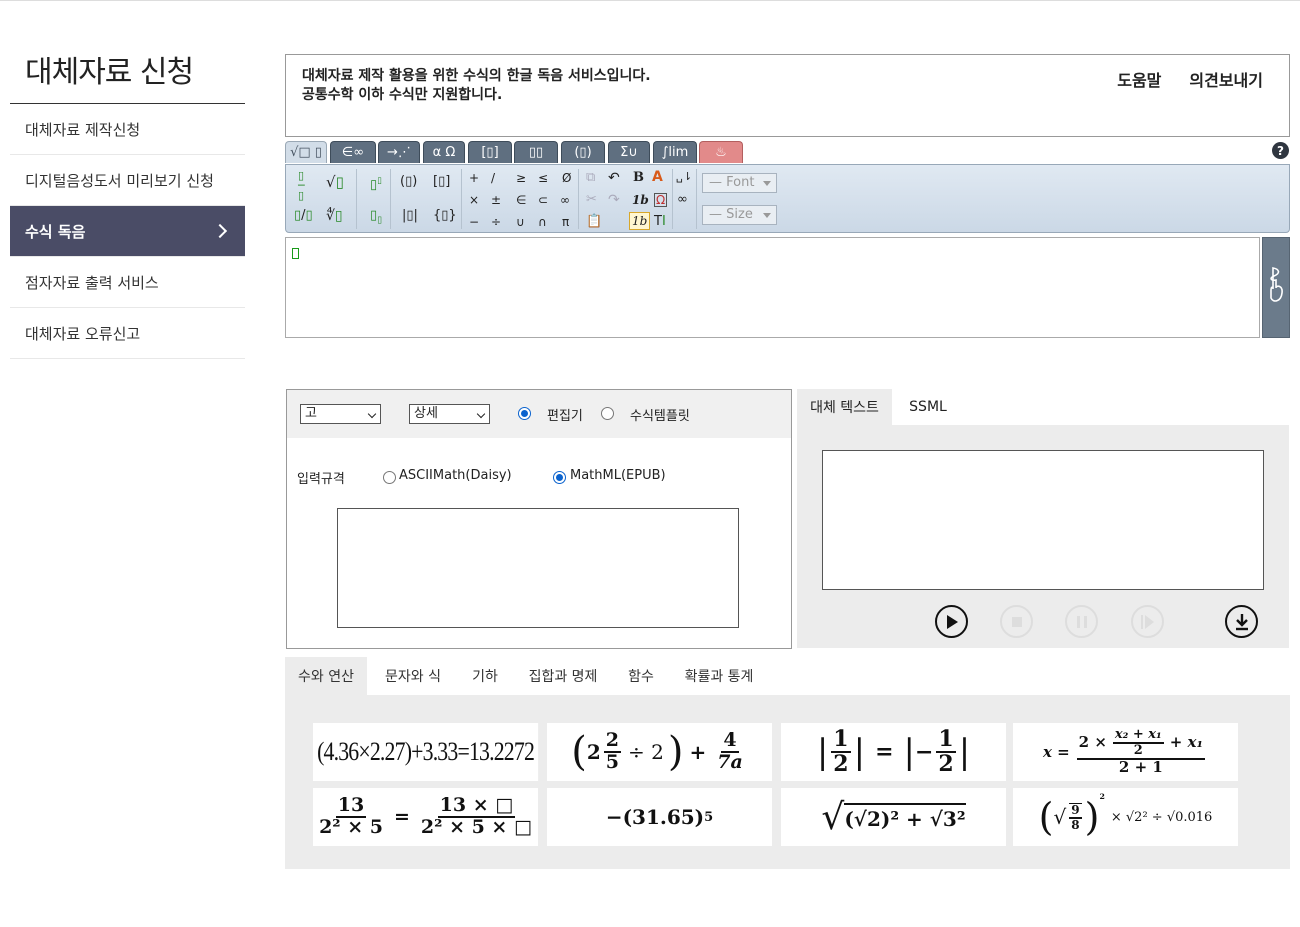 The height and width of the screenshot is (927, 1300). I want to click on tab-sum-union: Σ∪, so click(629, 152).